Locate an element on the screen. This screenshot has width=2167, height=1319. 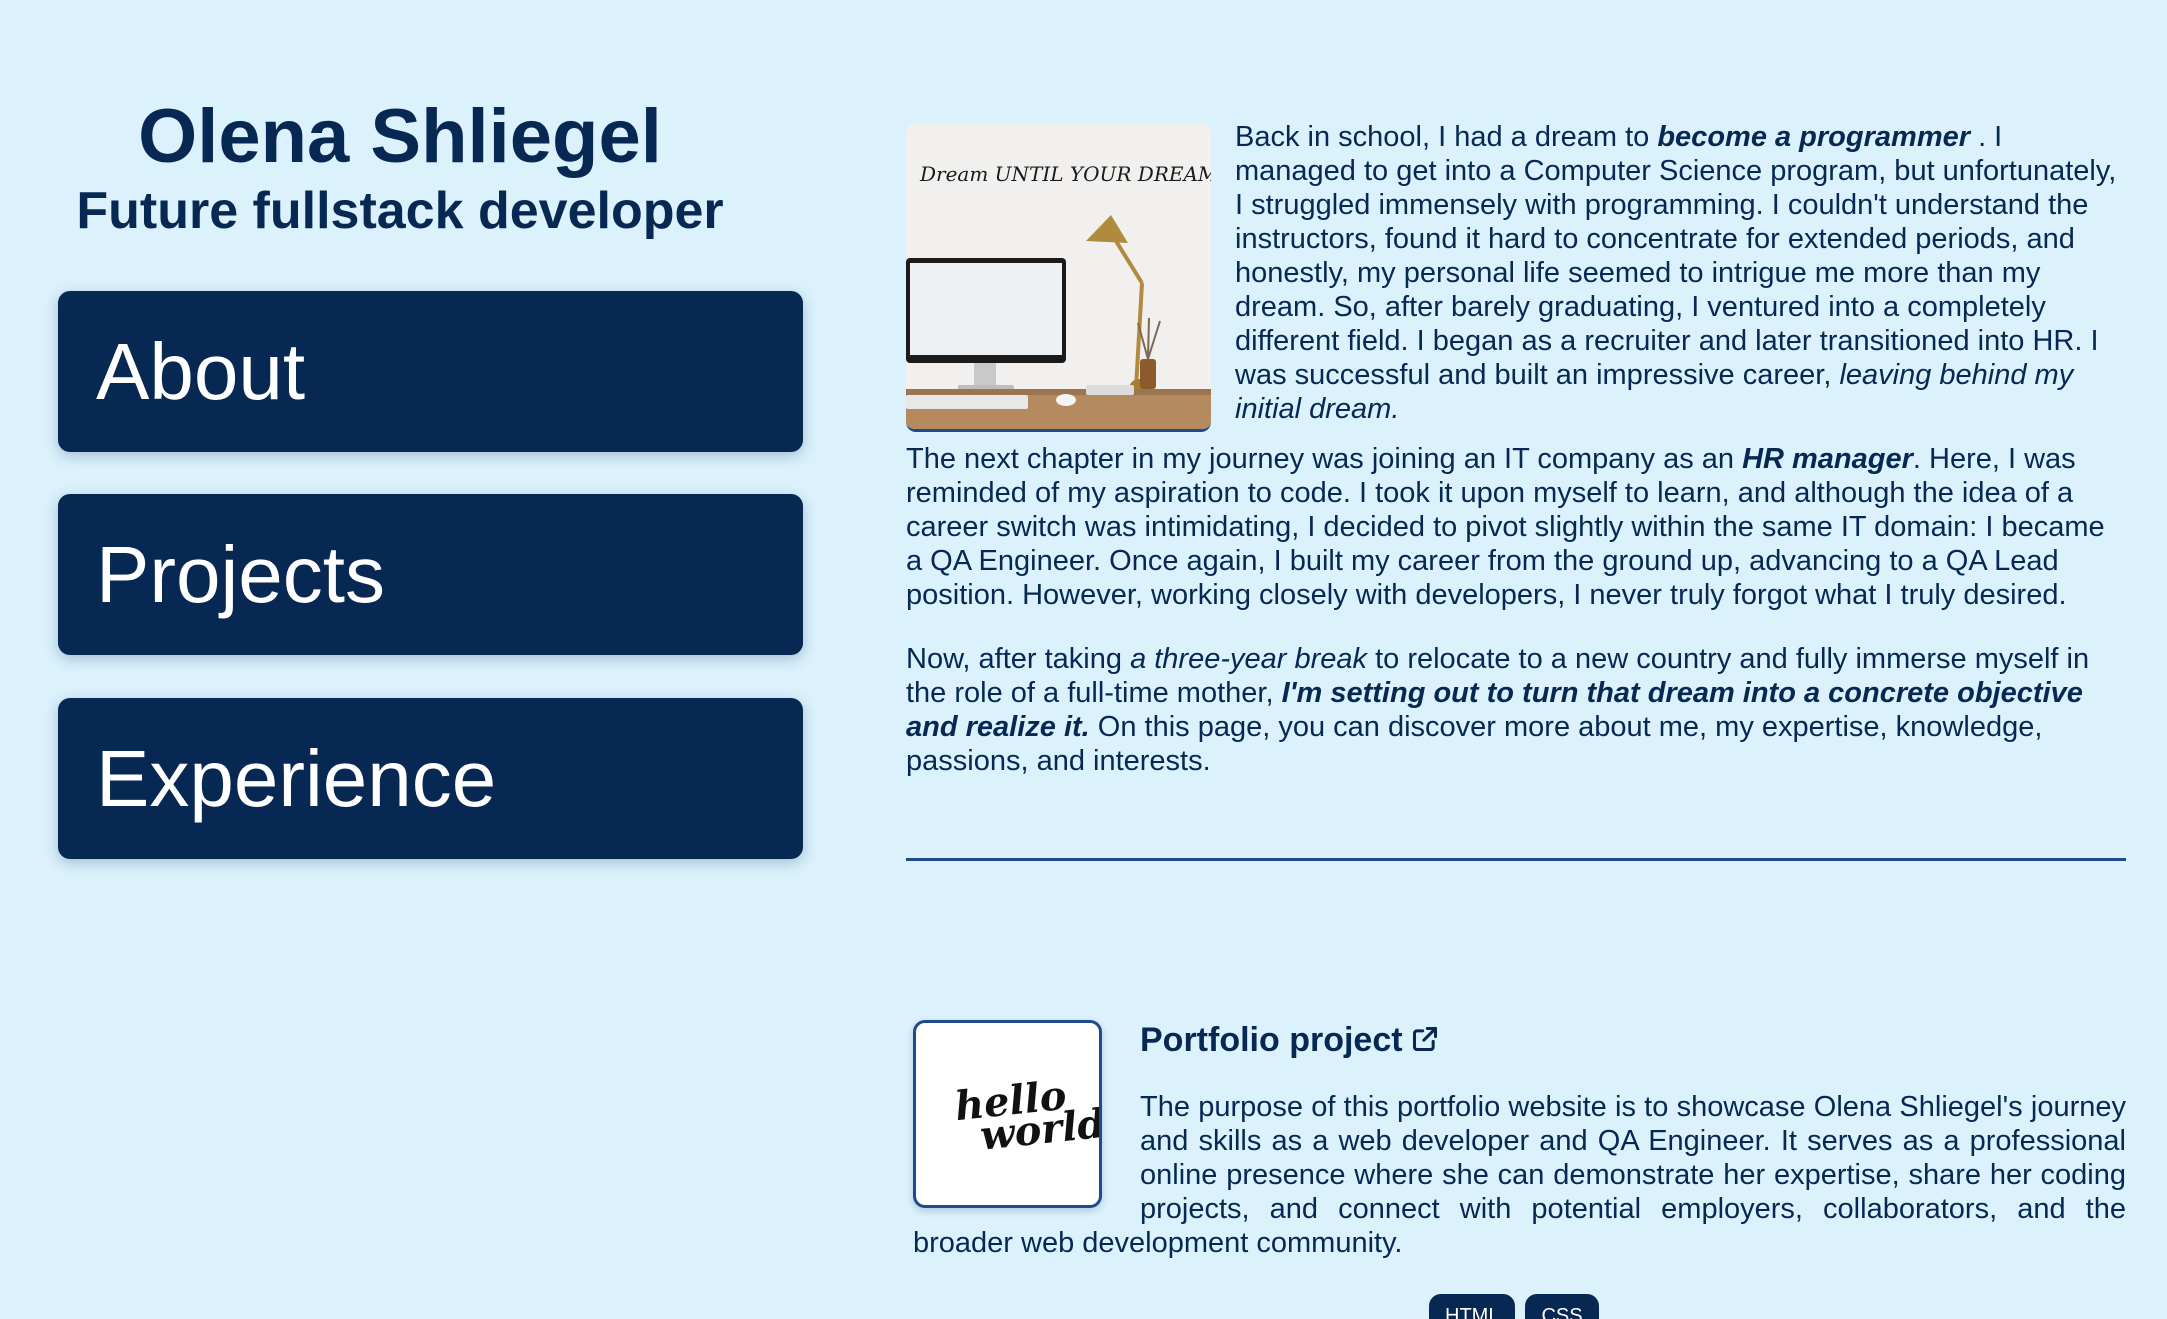
desk-illustration: Dream UNTIL YOUR DREAMS come true. is located at coordinates (1058, 276).